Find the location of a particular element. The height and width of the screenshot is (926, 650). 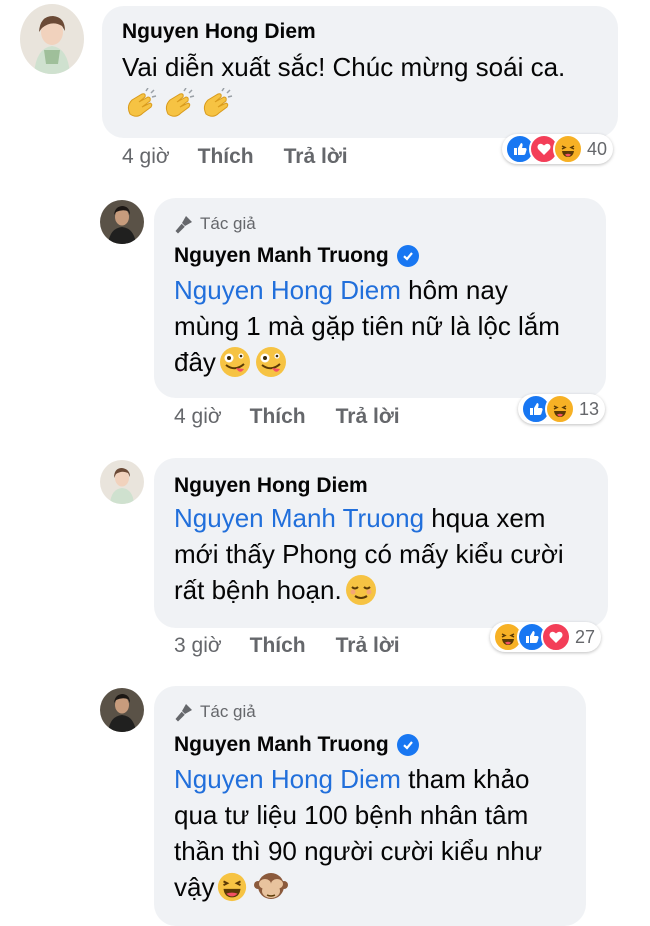

comment-text-line: thần thì 90 người cười kiểu như is located at coordinates (358, 851).